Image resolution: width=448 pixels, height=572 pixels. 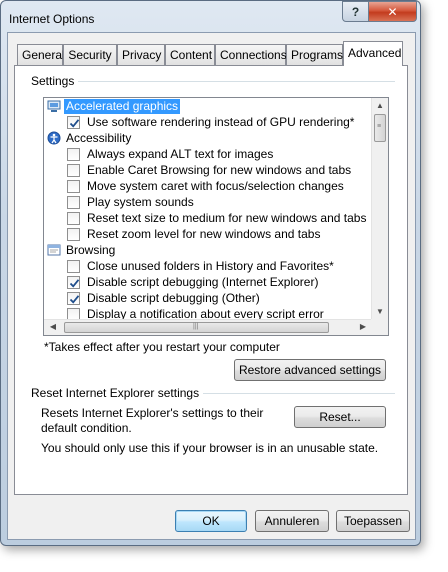 I want to click on horizontal-scroll-thumb: |||, so click(x=196, y=327).